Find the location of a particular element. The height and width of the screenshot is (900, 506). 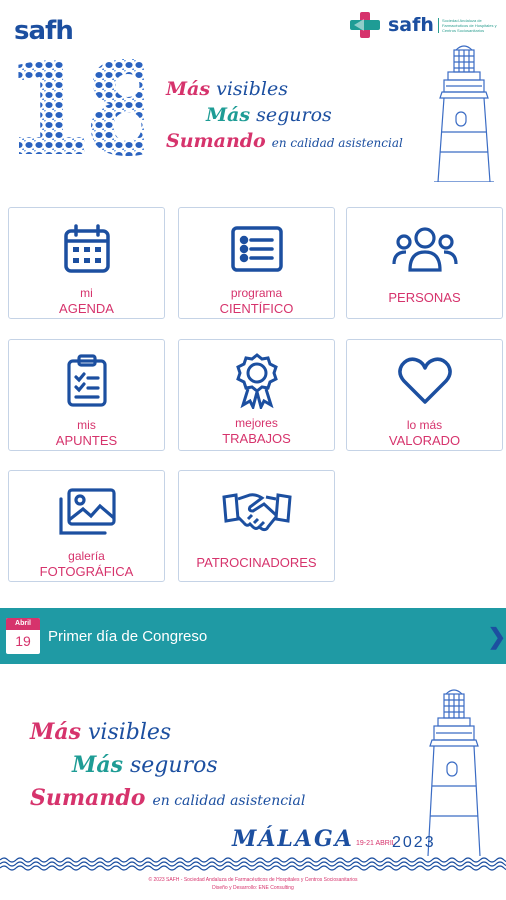

photos-icon is located at coordinates (87, 512).